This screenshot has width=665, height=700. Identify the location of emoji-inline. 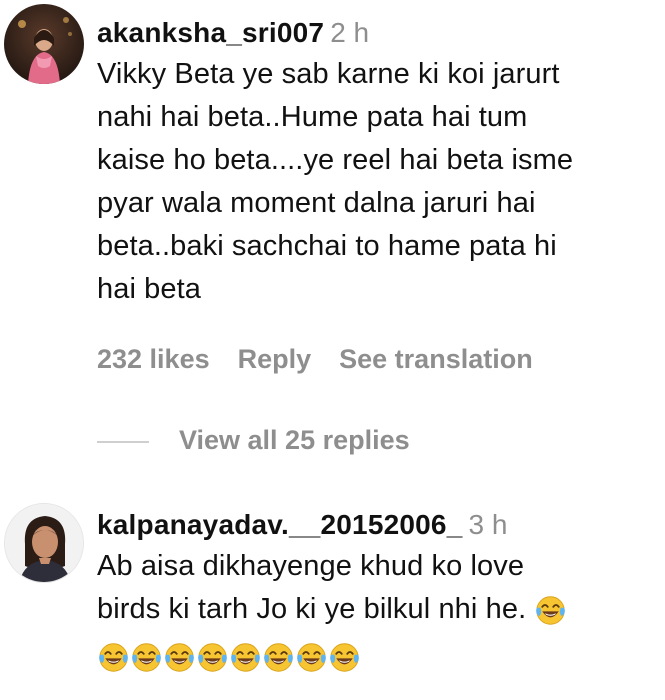
(550, 610).